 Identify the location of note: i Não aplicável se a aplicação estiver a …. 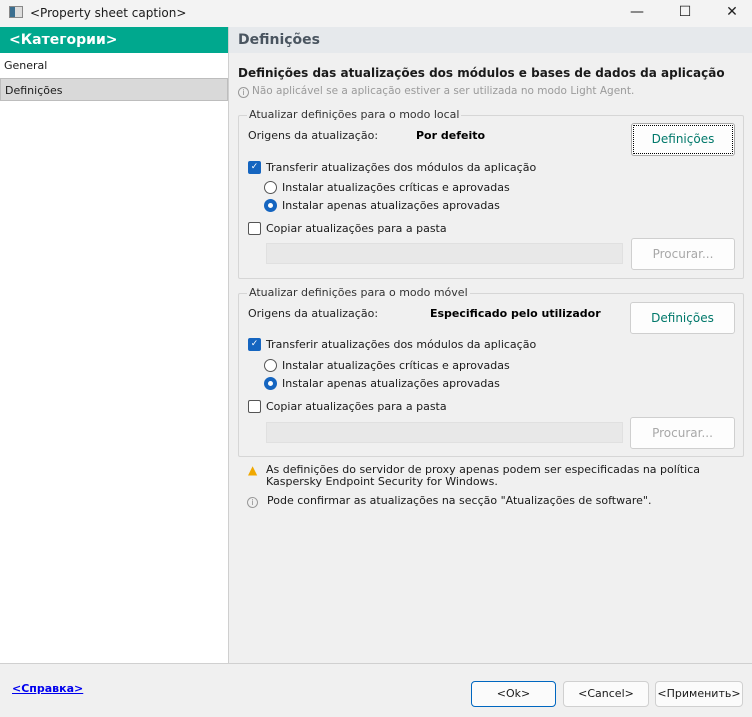
(436, 91).